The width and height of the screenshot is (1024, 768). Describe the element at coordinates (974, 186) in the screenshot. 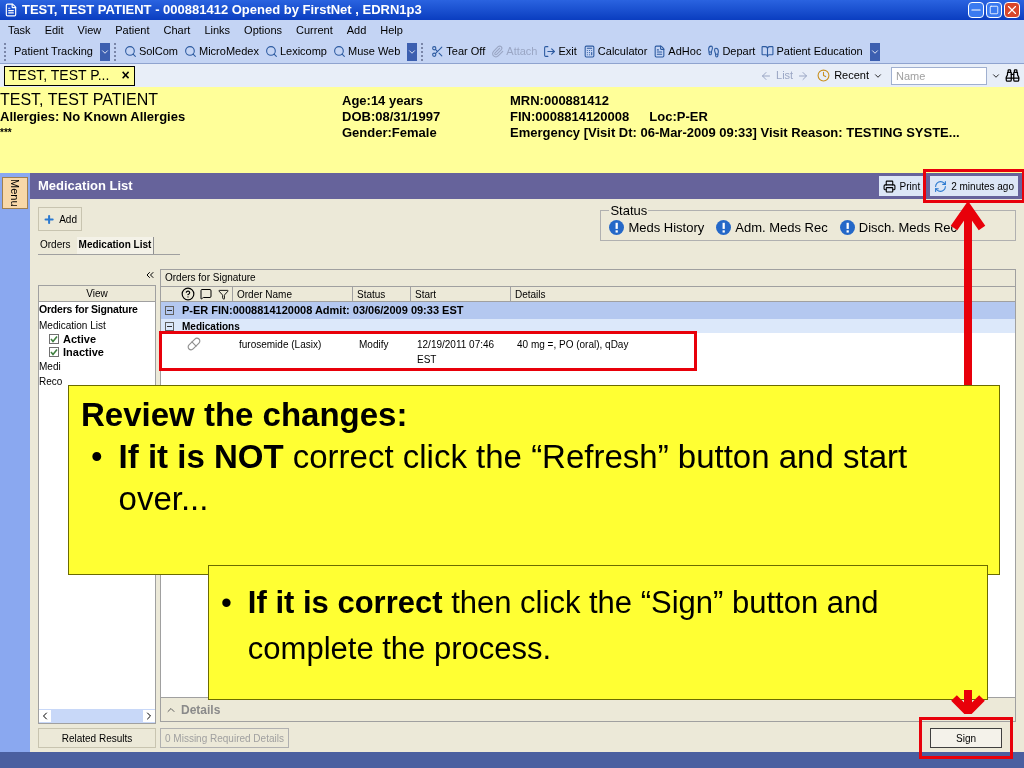

I see `refresh-button: 2 minutes ago` at that location.